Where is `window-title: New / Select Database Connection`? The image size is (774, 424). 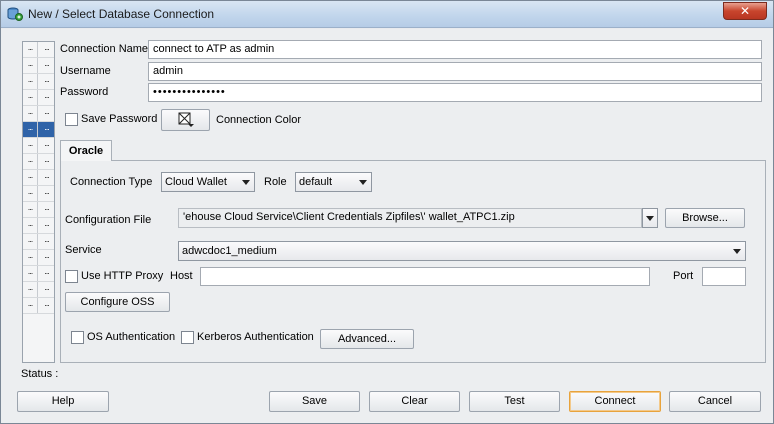 window-title: New / Select Database Connection is located at coordinates (121, 14).